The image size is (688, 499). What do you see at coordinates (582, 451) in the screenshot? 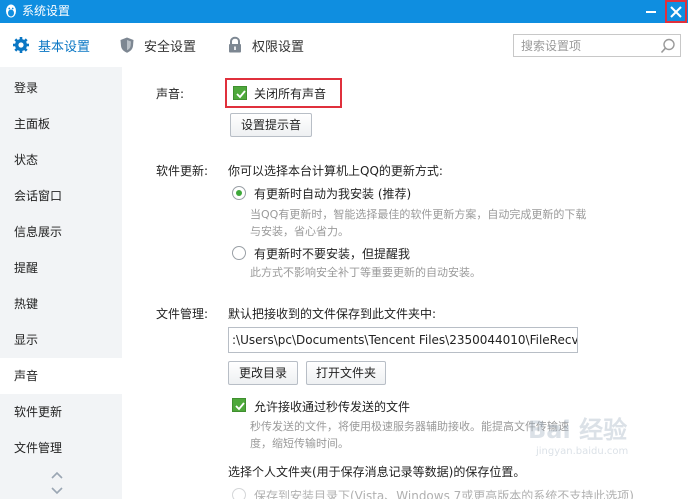
I see `watermark-subtext: jingyan.baidu.com` at bounding box center [582, 451].